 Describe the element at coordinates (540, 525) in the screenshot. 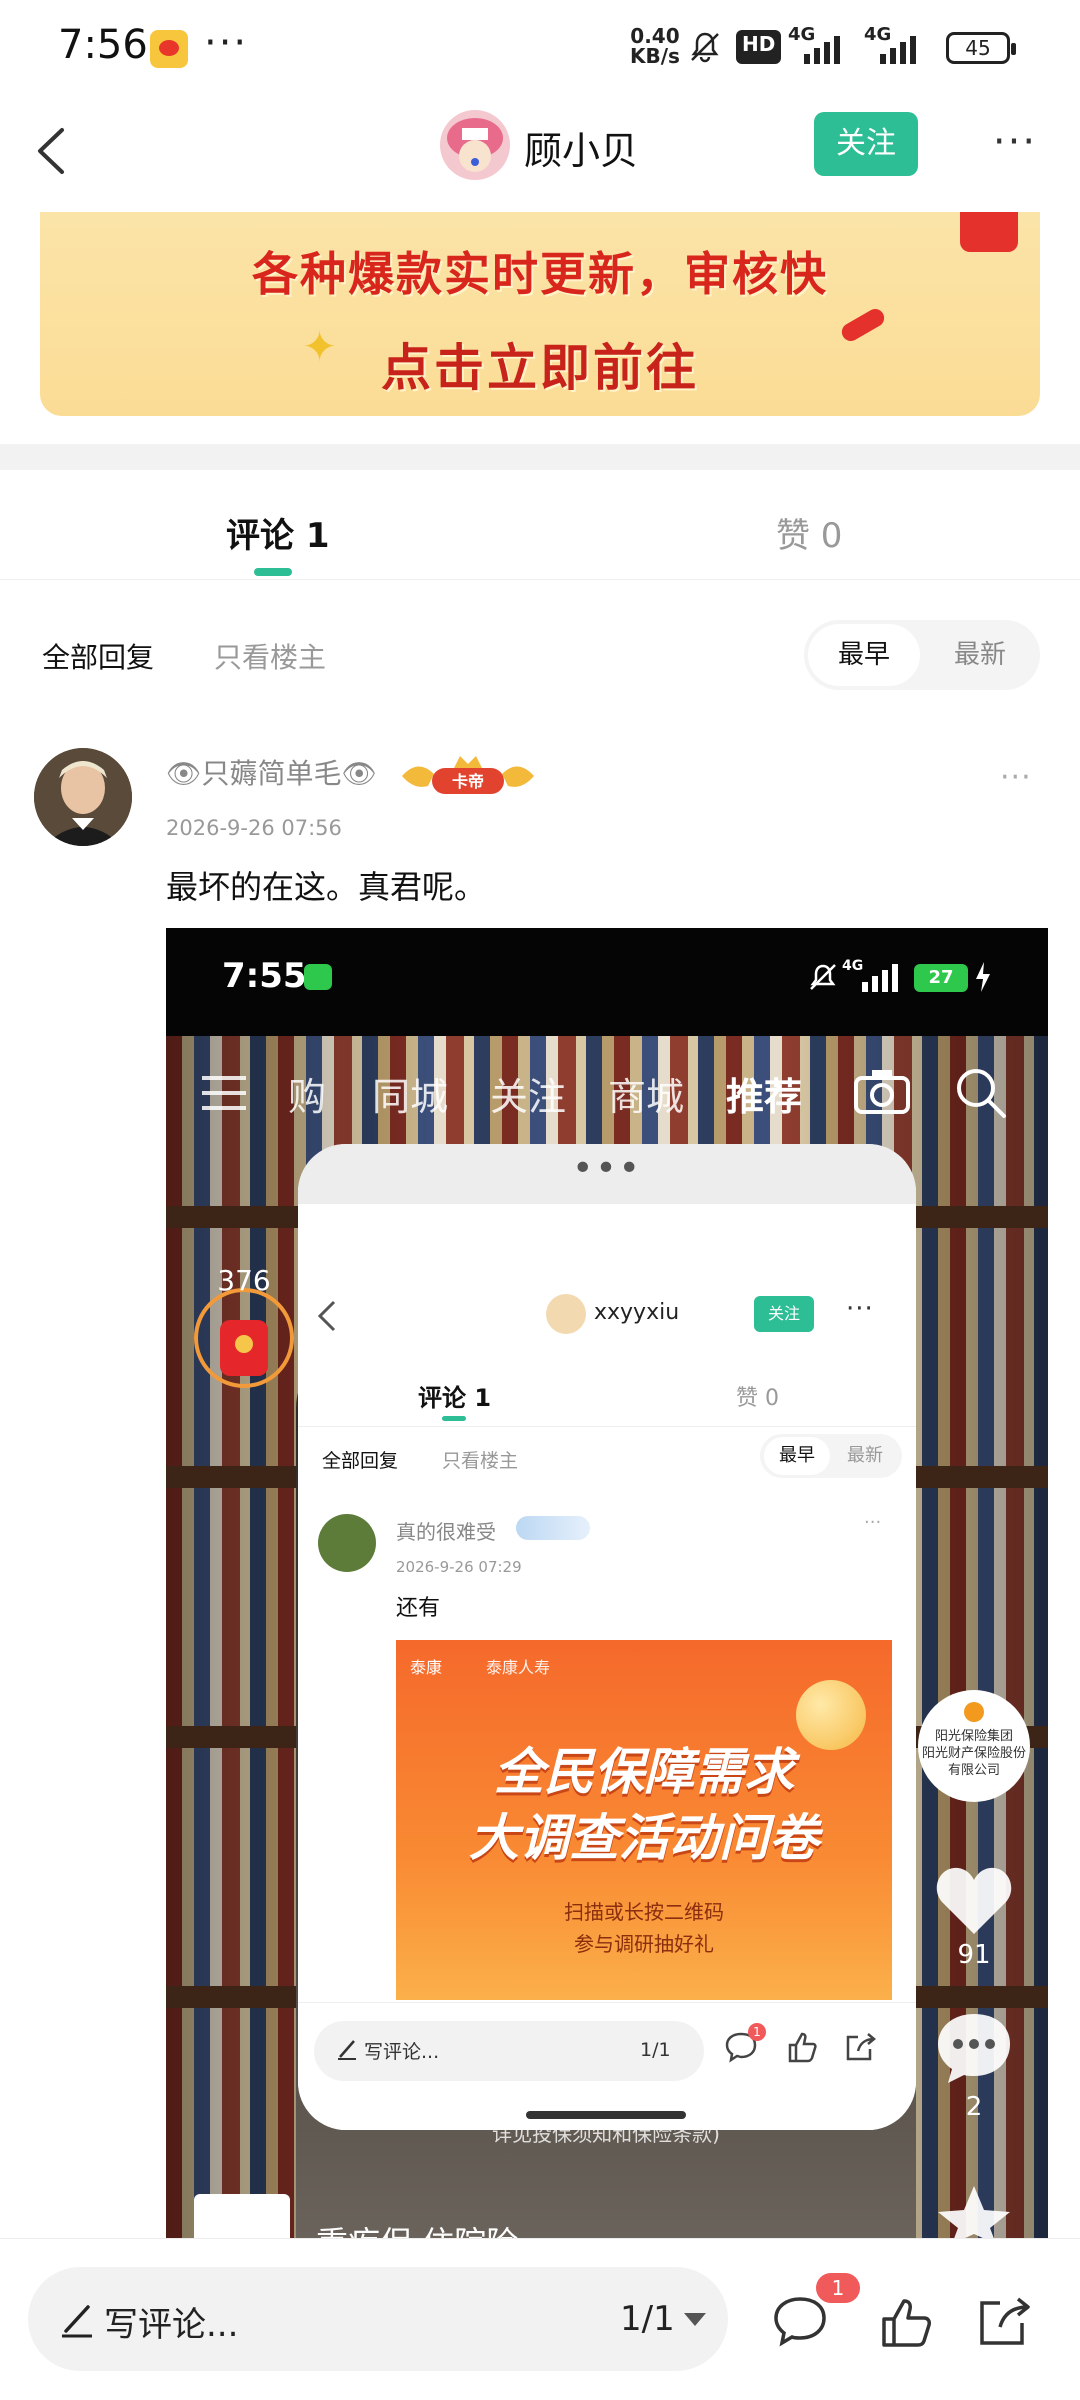

I see `comment-like-tabs: 评论 1 赞 0` at that location.